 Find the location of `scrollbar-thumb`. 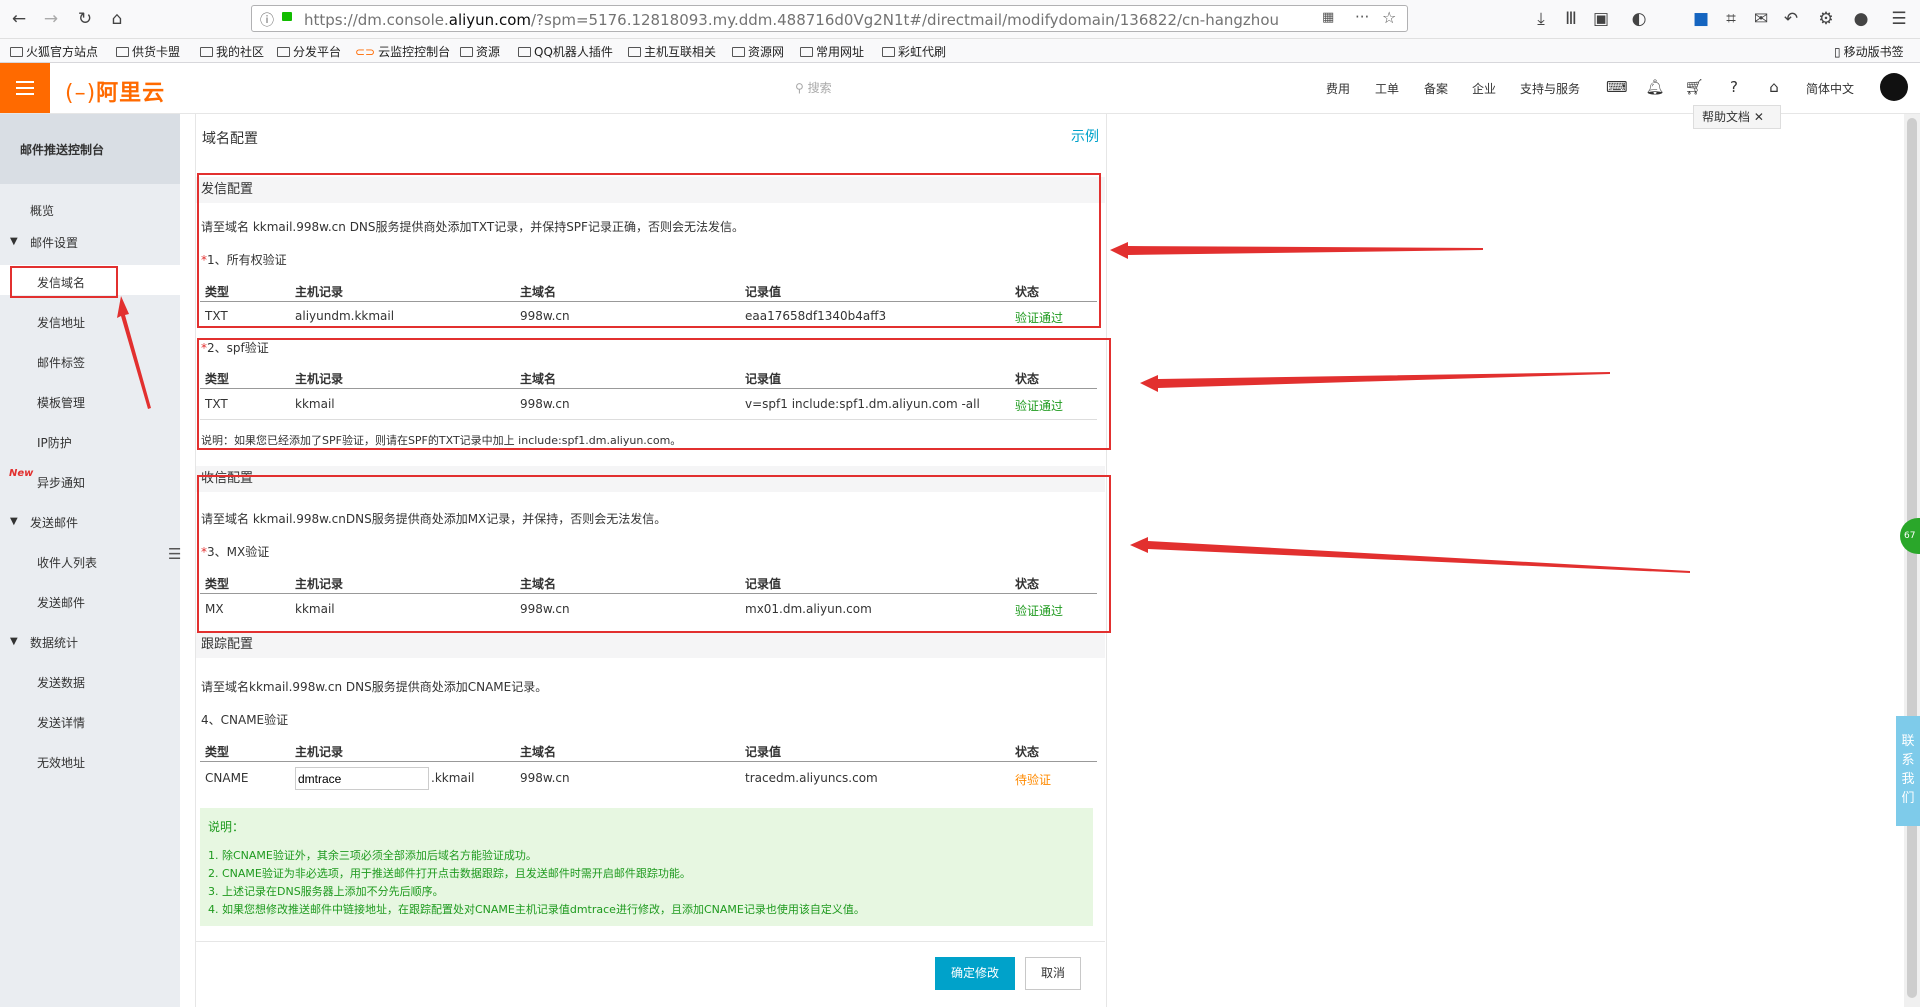

scrollbar-thumb is located at coordinates (1912, 558).